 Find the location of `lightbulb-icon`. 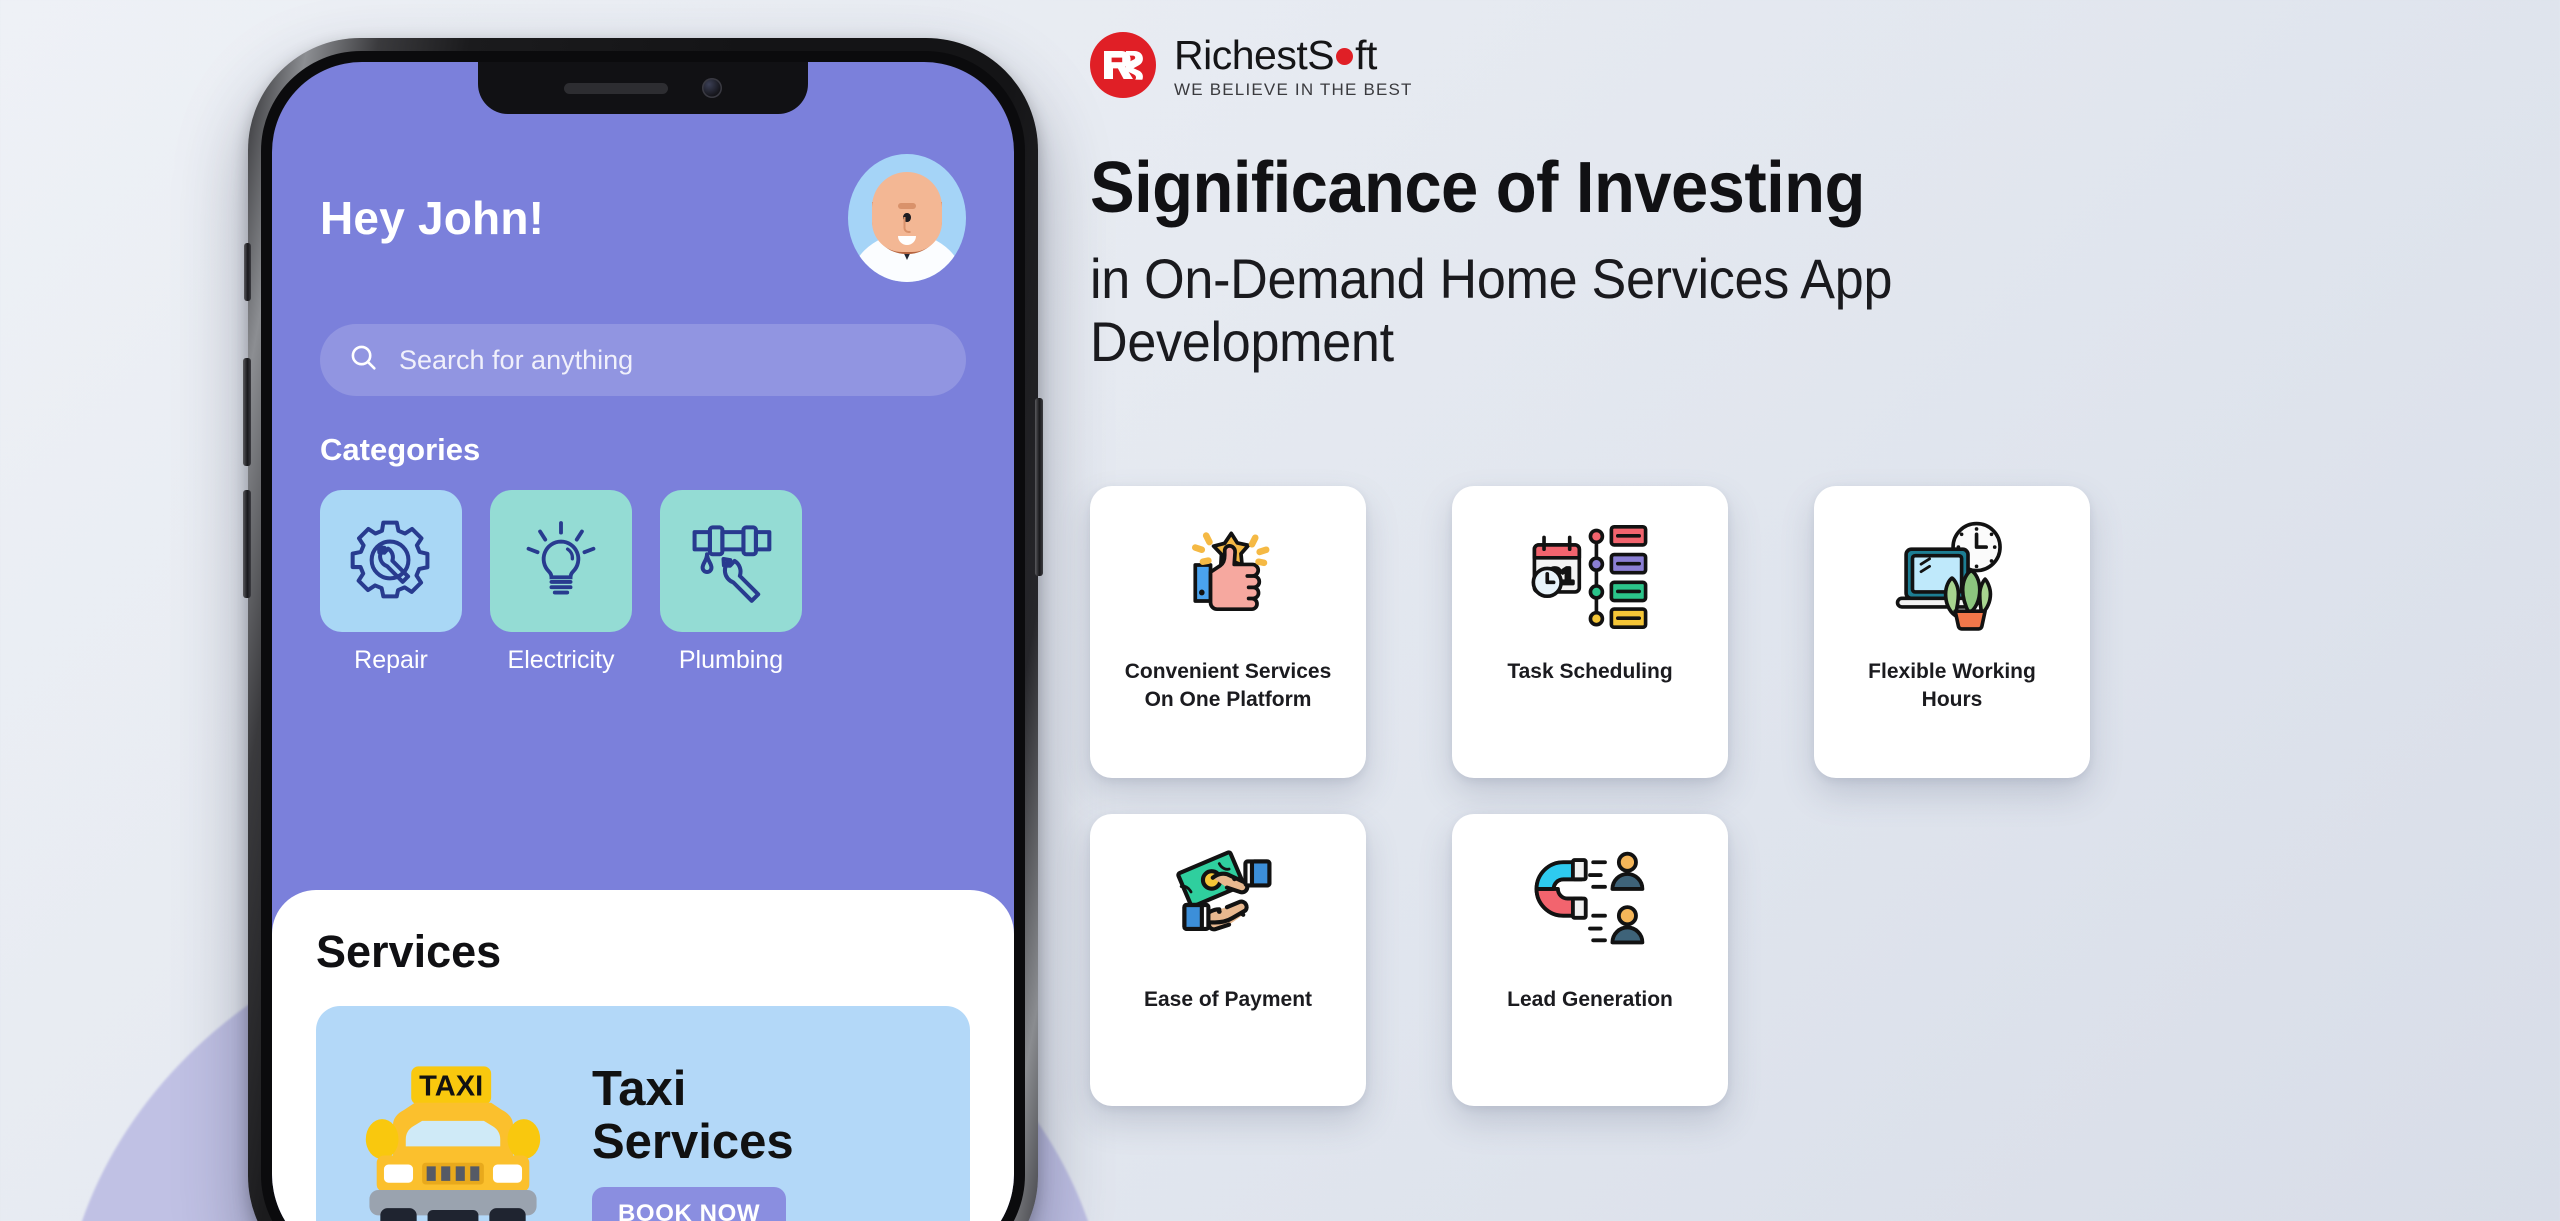

lightbulb-icon is located at coordinates (561, 561).